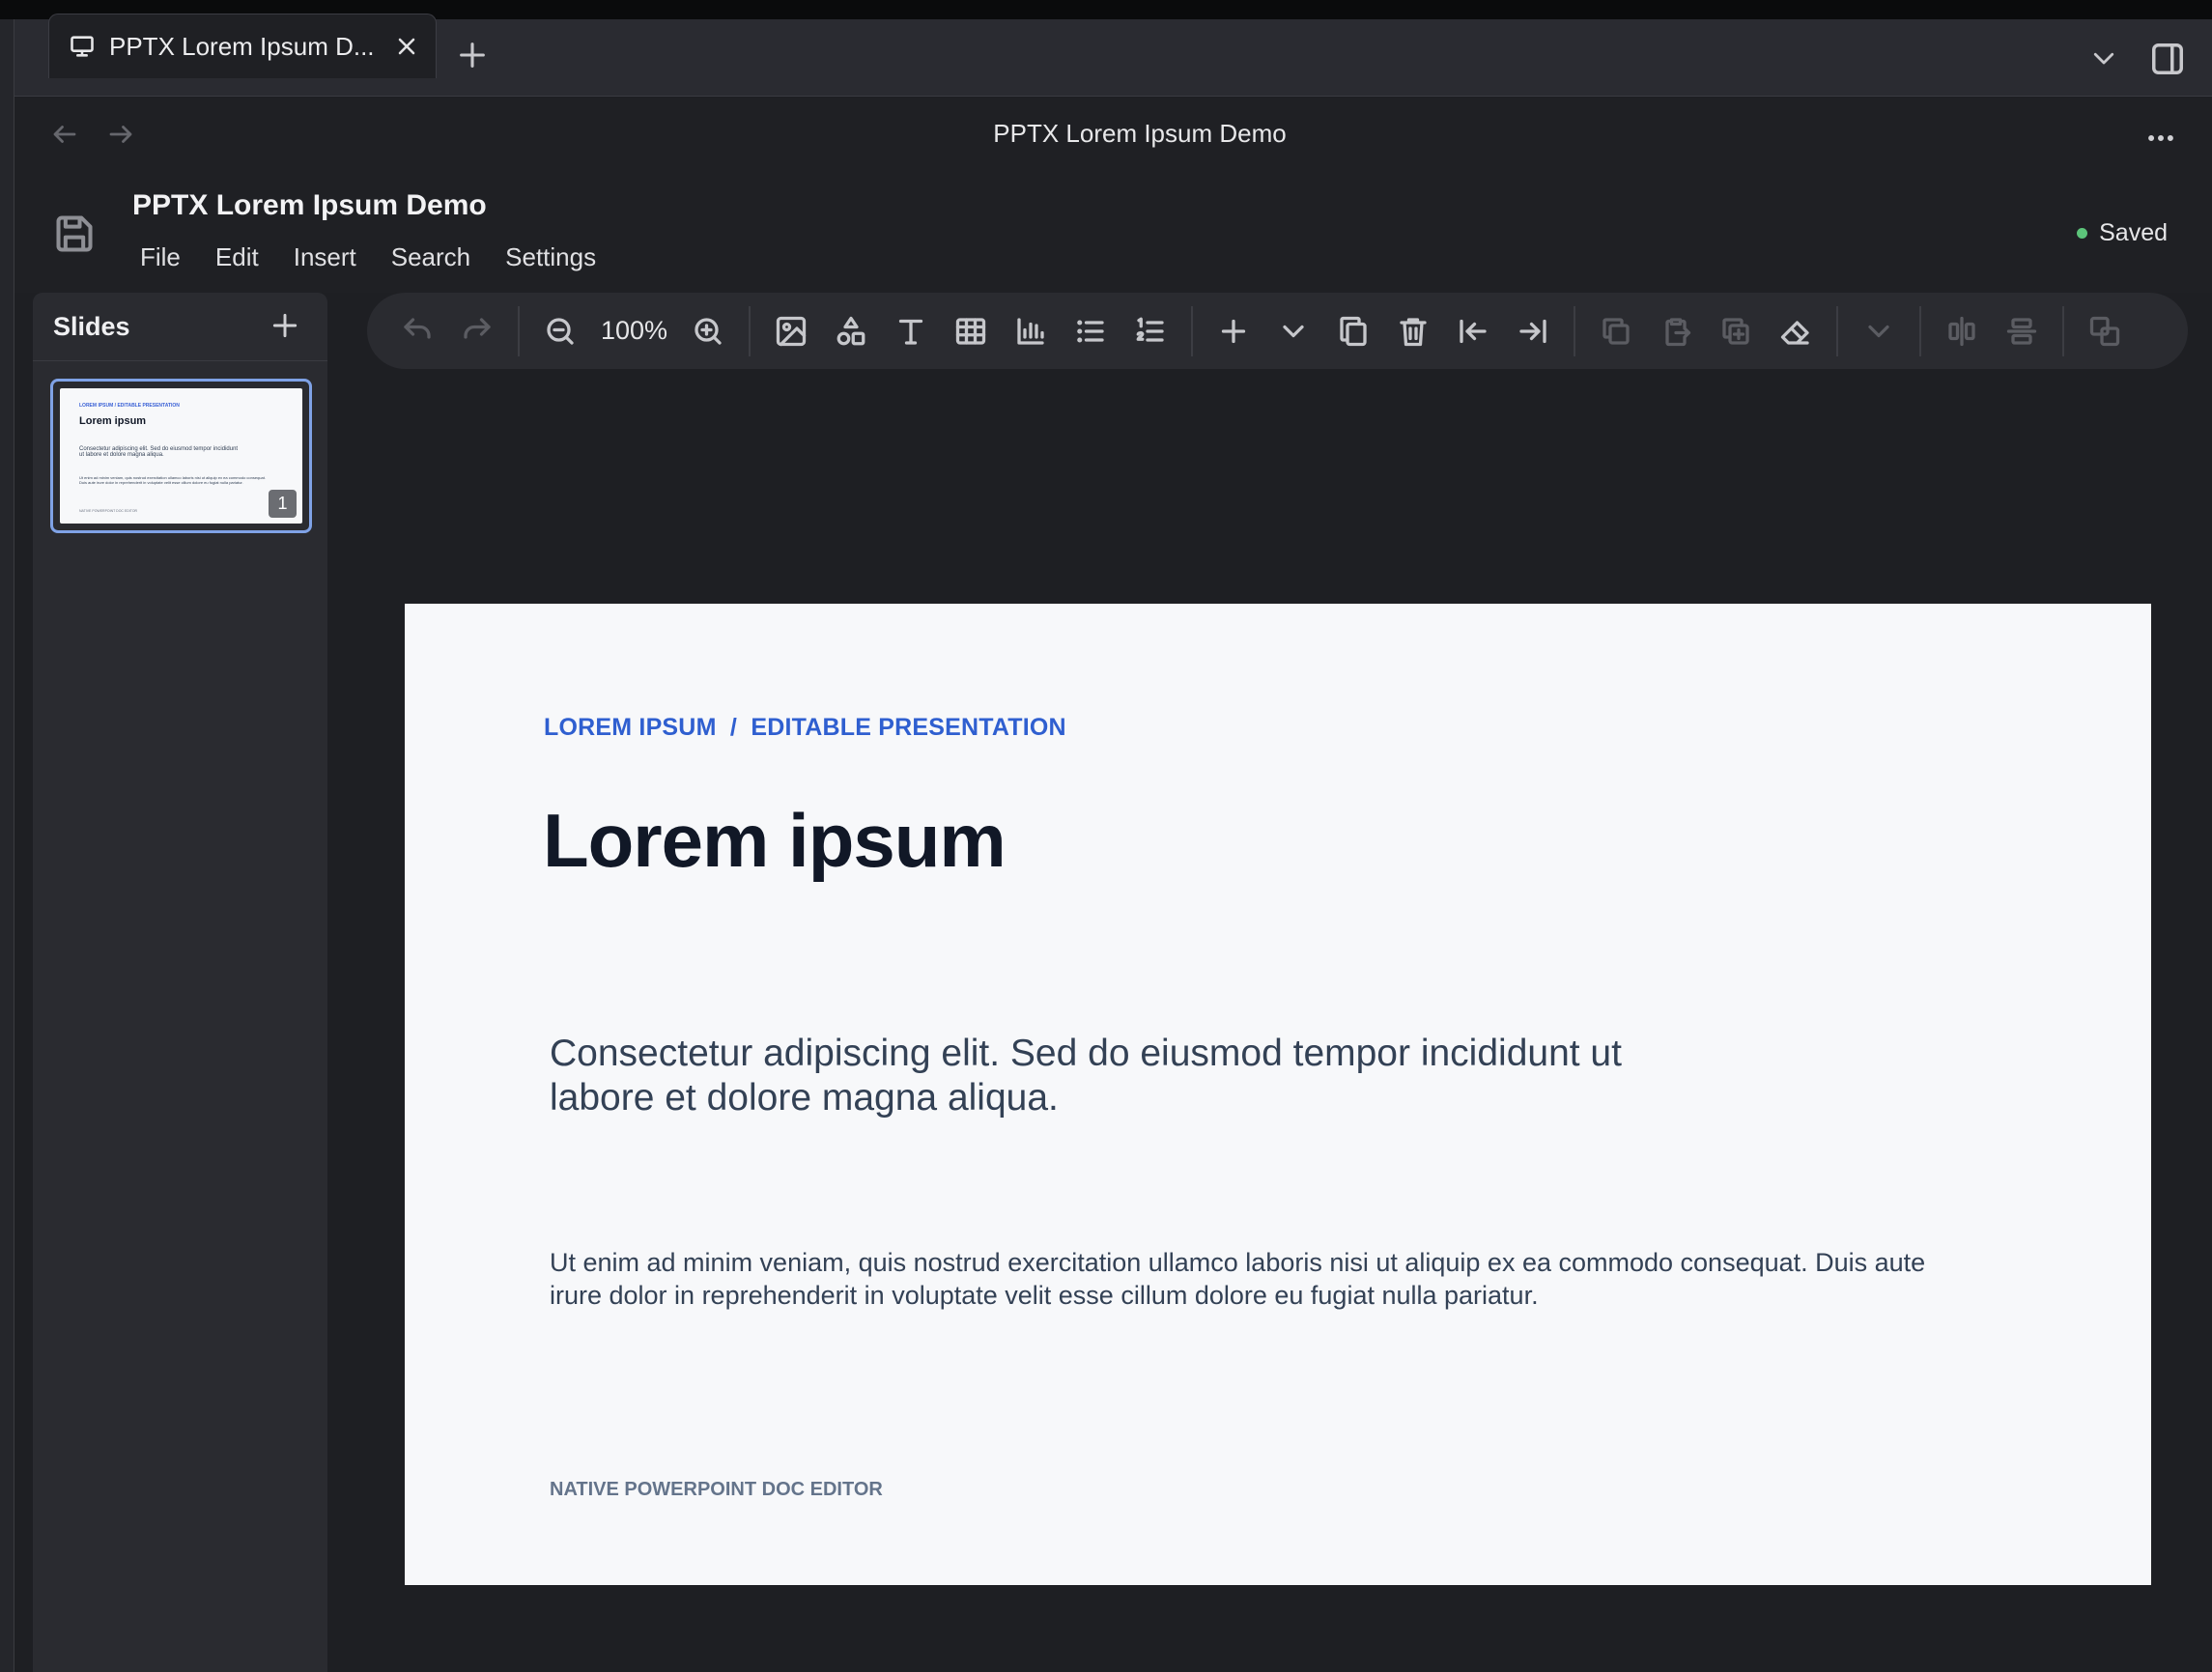 Image resolution: width=2212 pixels, height=1672 pixels. I want to click on undo-icon, so click(417, 331).